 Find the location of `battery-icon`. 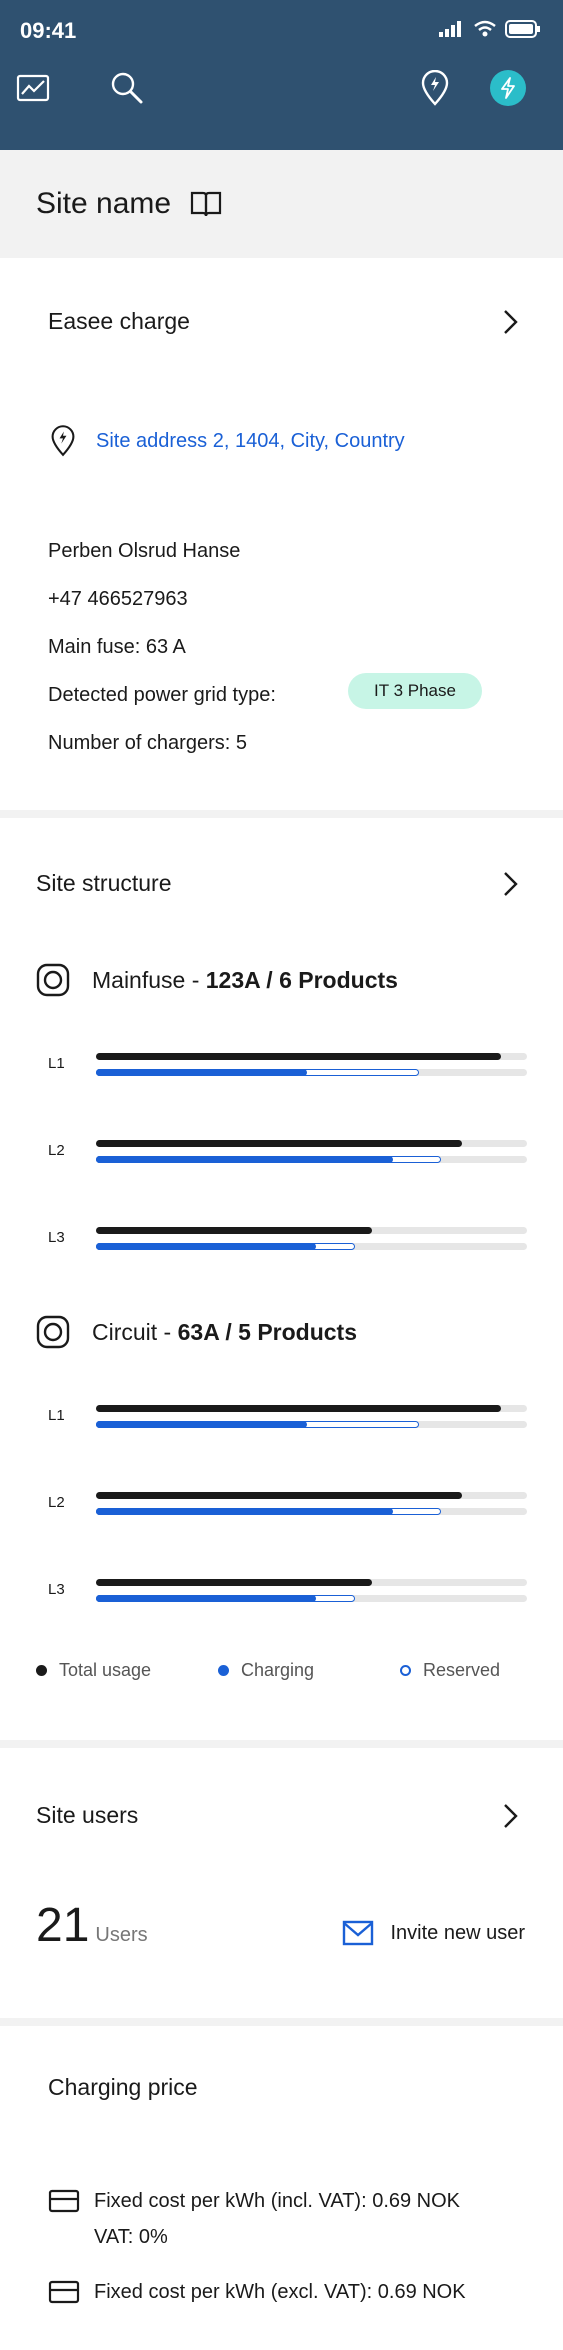

battery-icon is located at coordinates (522, 29).